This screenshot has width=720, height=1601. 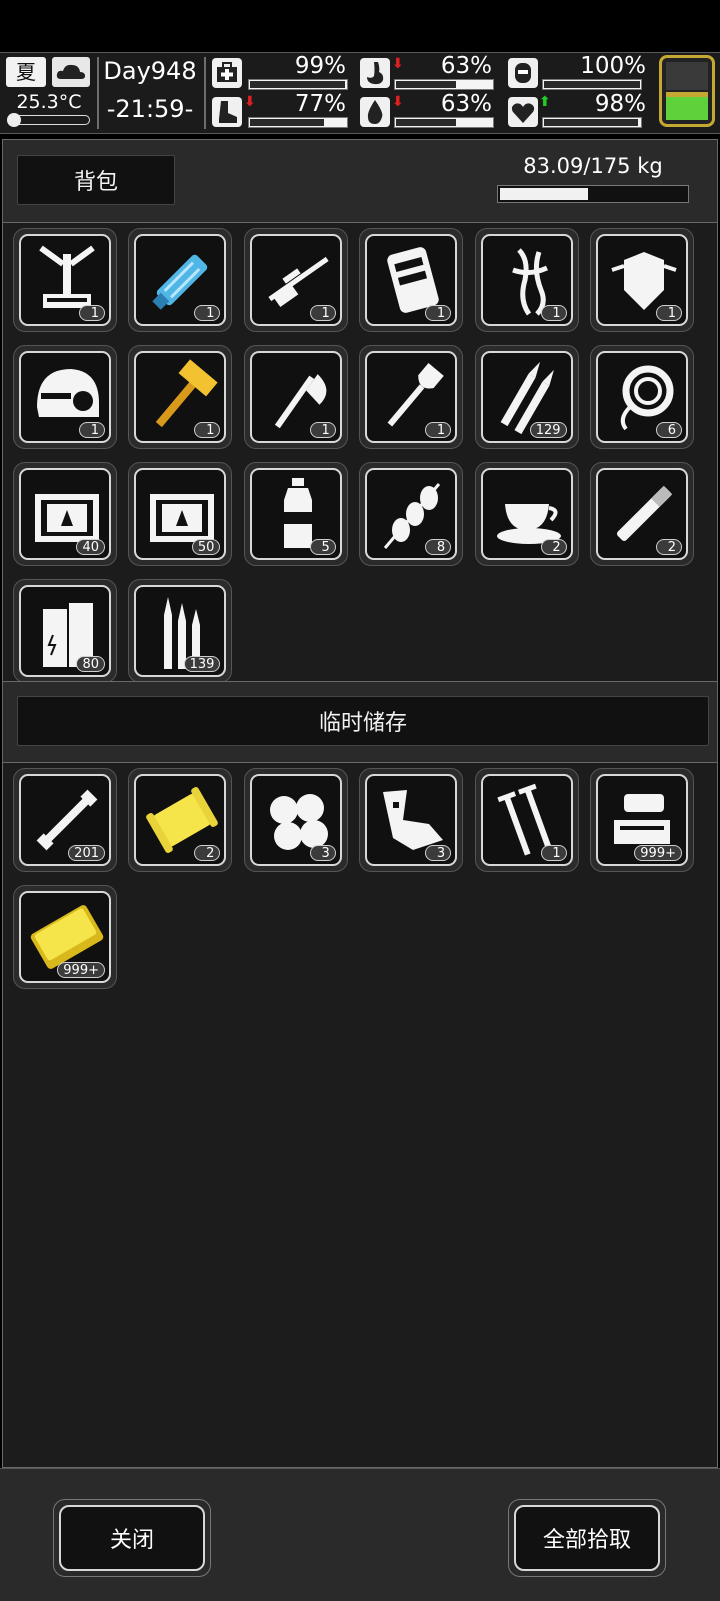 I want to click on storage-item-frame: 3, so click(x=411, y=820).